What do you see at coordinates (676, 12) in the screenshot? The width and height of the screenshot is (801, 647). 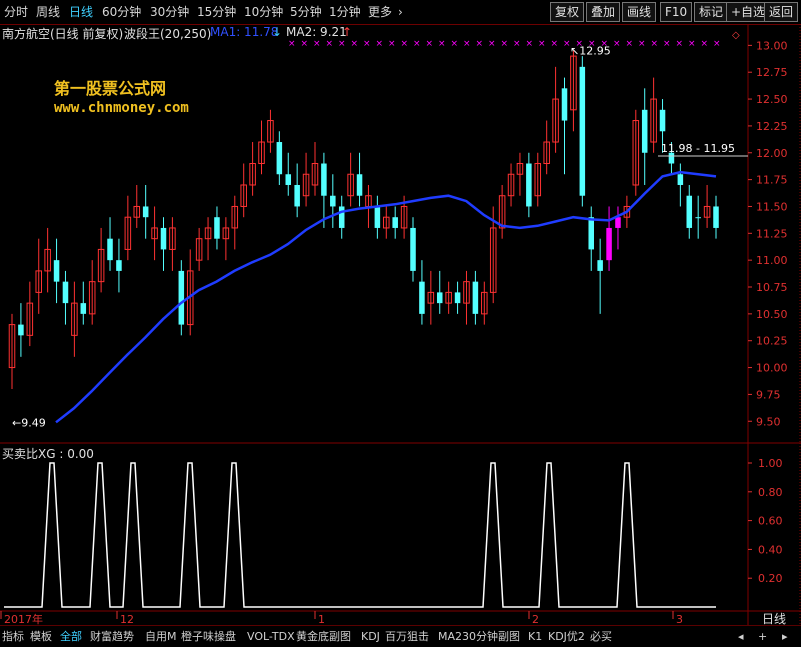 I see `f10-button: F10` at bounding box center [676, 12].